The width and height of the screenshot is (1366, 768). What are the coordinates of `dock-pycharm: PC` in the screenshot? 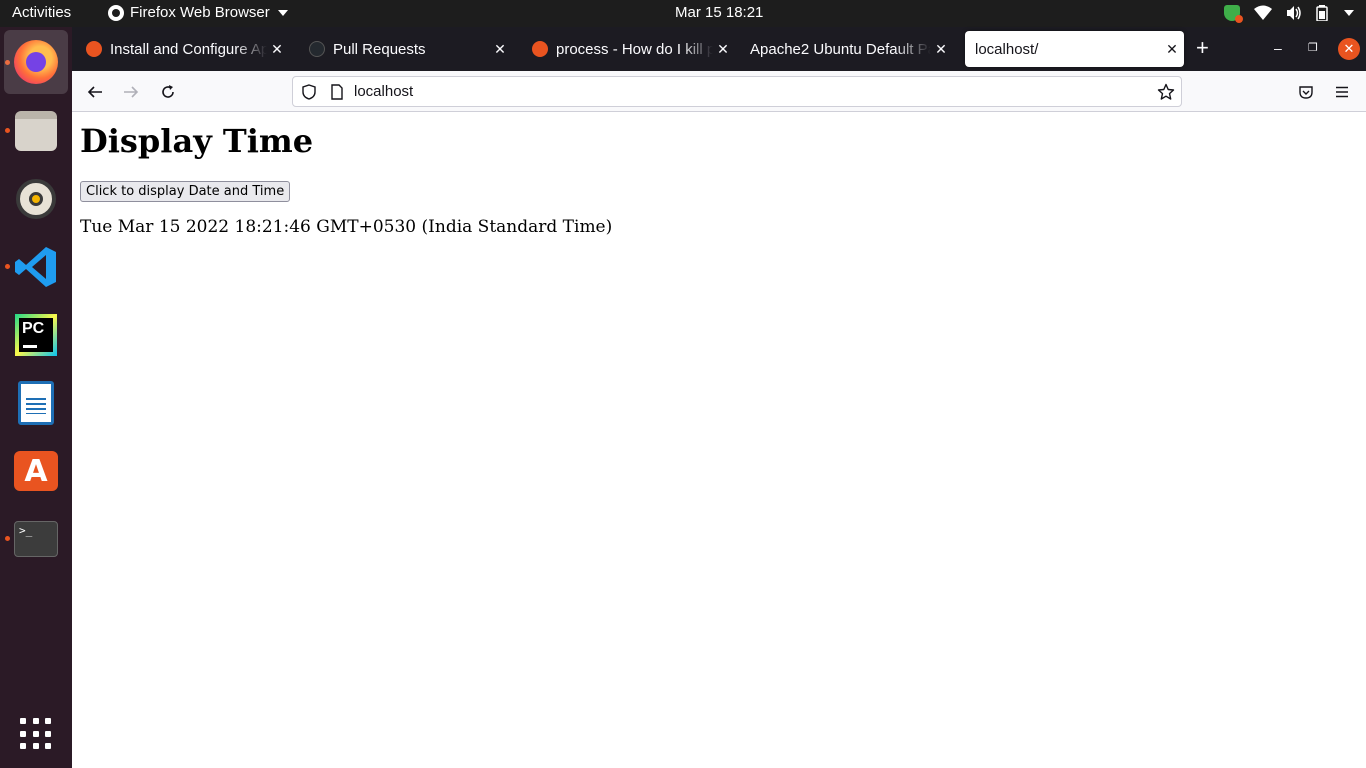 It's located at (36, 335).